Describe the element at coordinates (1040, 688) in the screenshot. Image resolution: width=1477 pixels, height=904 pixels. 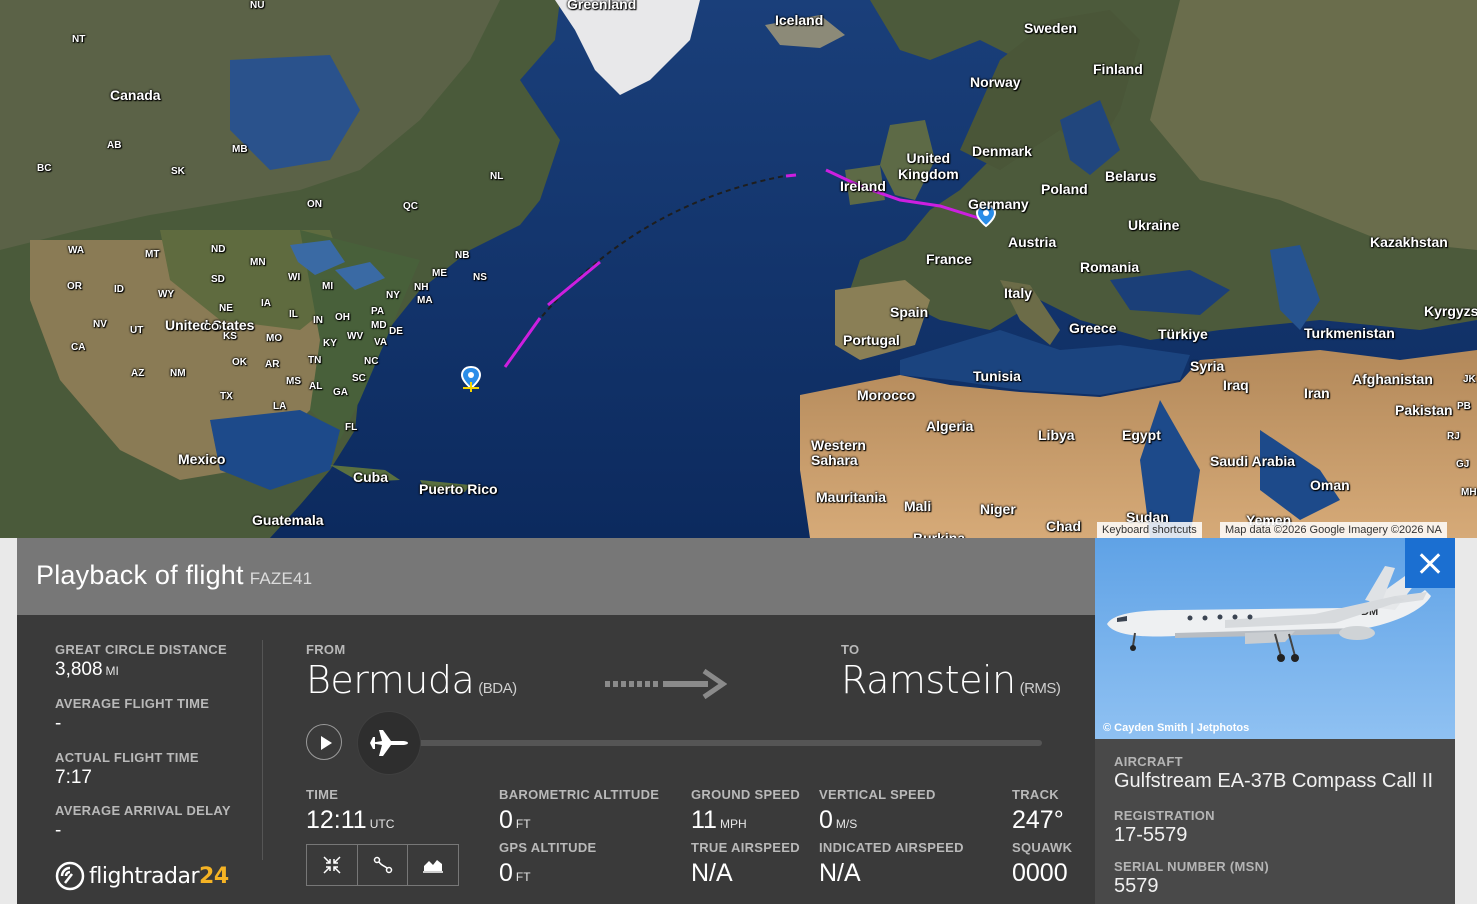
I see `destination-code: (RMS)` at that location.